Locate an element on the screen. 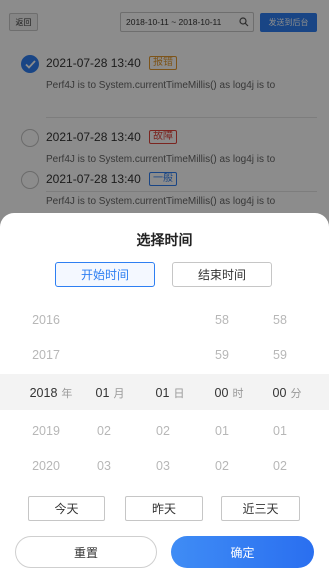 Image resolution: width=329 pixels, height=580 pixels. picker-year-option: 2019 is located at coordinates (46, 431).